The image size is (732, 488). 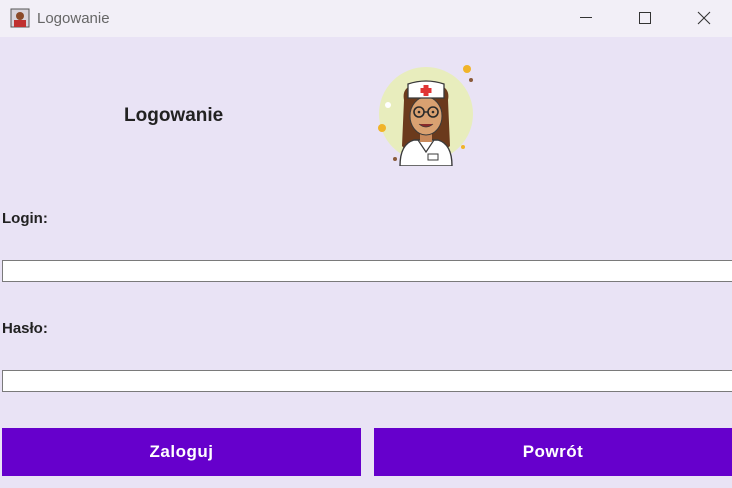 I want to click on login-button: Zaloguj, so click(x=181, y=452).